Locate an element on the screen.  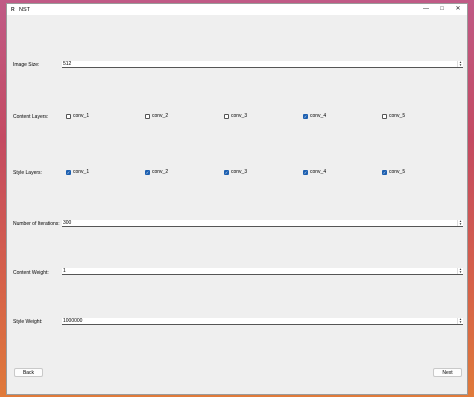
style-layer-checkbox-conv-4: ✓ conv_4 is located at coordinates (314, 172).